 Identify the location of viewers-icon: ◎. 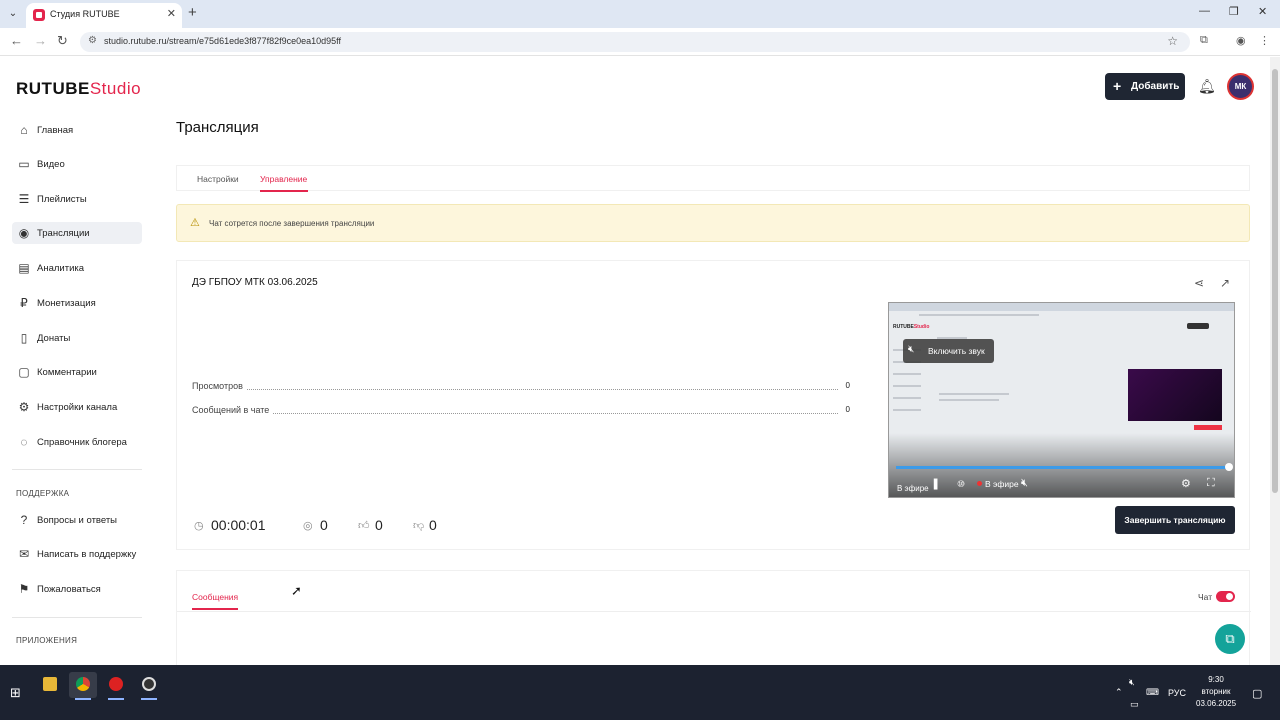
(308, 526).